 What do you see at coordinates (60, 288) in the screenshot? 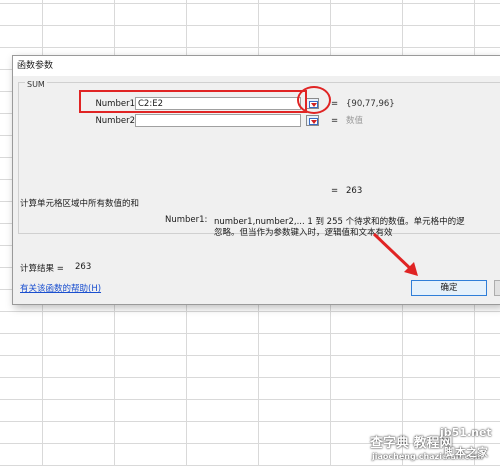
I see `help-link: 有关该函数的帮助(H)` at bounding box center [60, 288].